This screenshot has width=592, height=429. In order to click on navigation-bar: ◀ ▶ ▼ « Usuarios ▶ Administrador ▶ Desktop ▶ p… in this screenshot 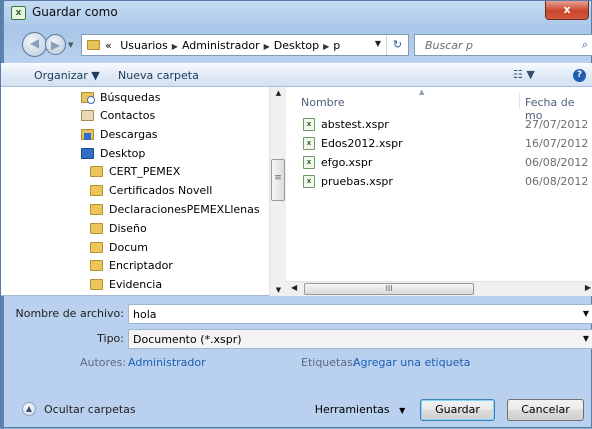, I will do `click(296, 44)`.